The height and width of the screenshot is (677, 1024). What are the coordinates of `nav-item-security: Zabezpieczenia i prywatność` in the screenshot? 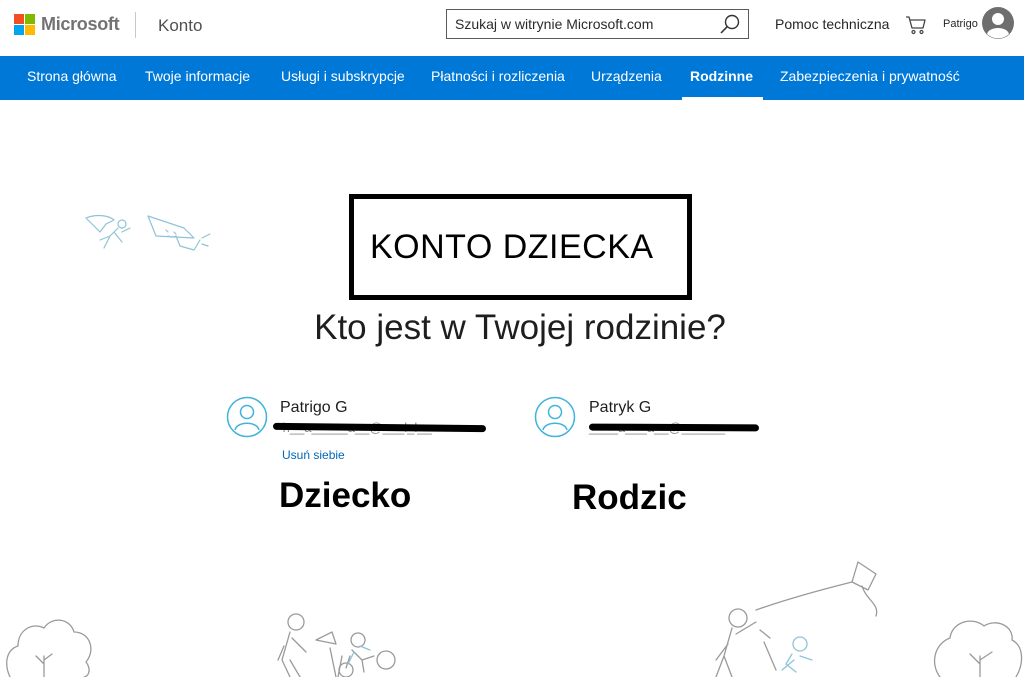 It's located at (870, 78).